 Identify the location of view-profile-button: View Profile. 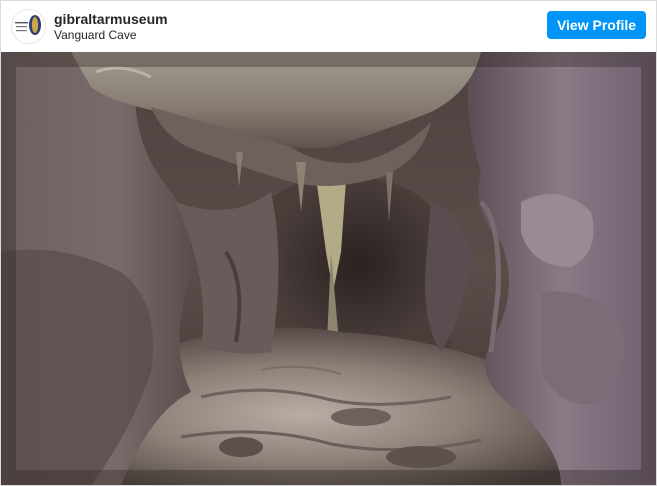
(596, 25).